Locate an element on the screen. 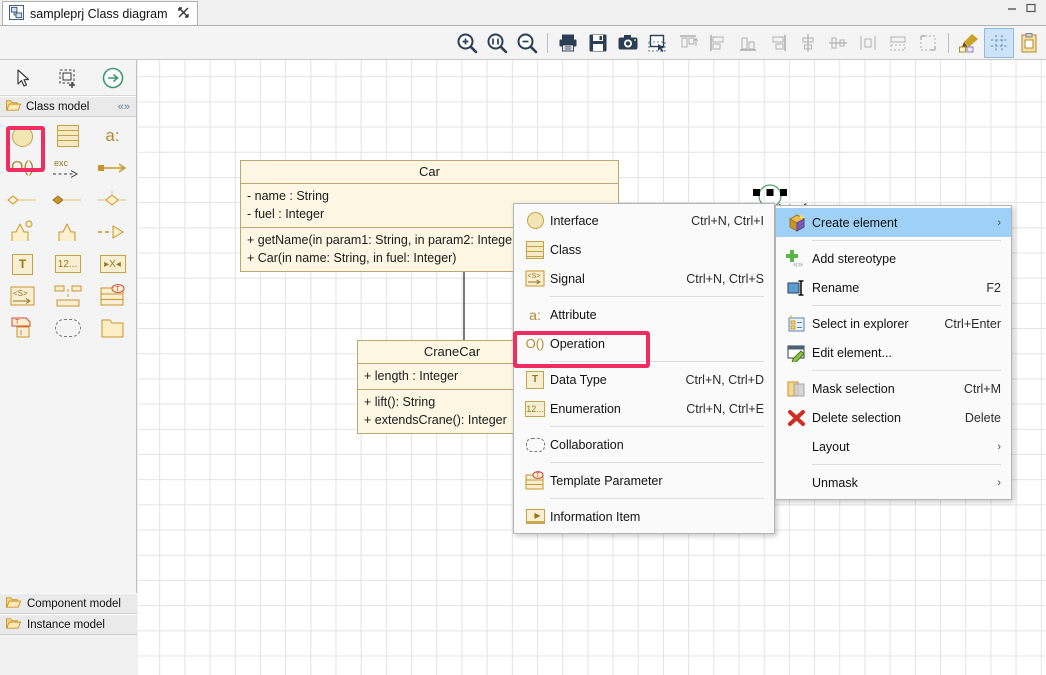  menu-item-delete-selection: Delete selection Delete is located at coordinates (893, 417).